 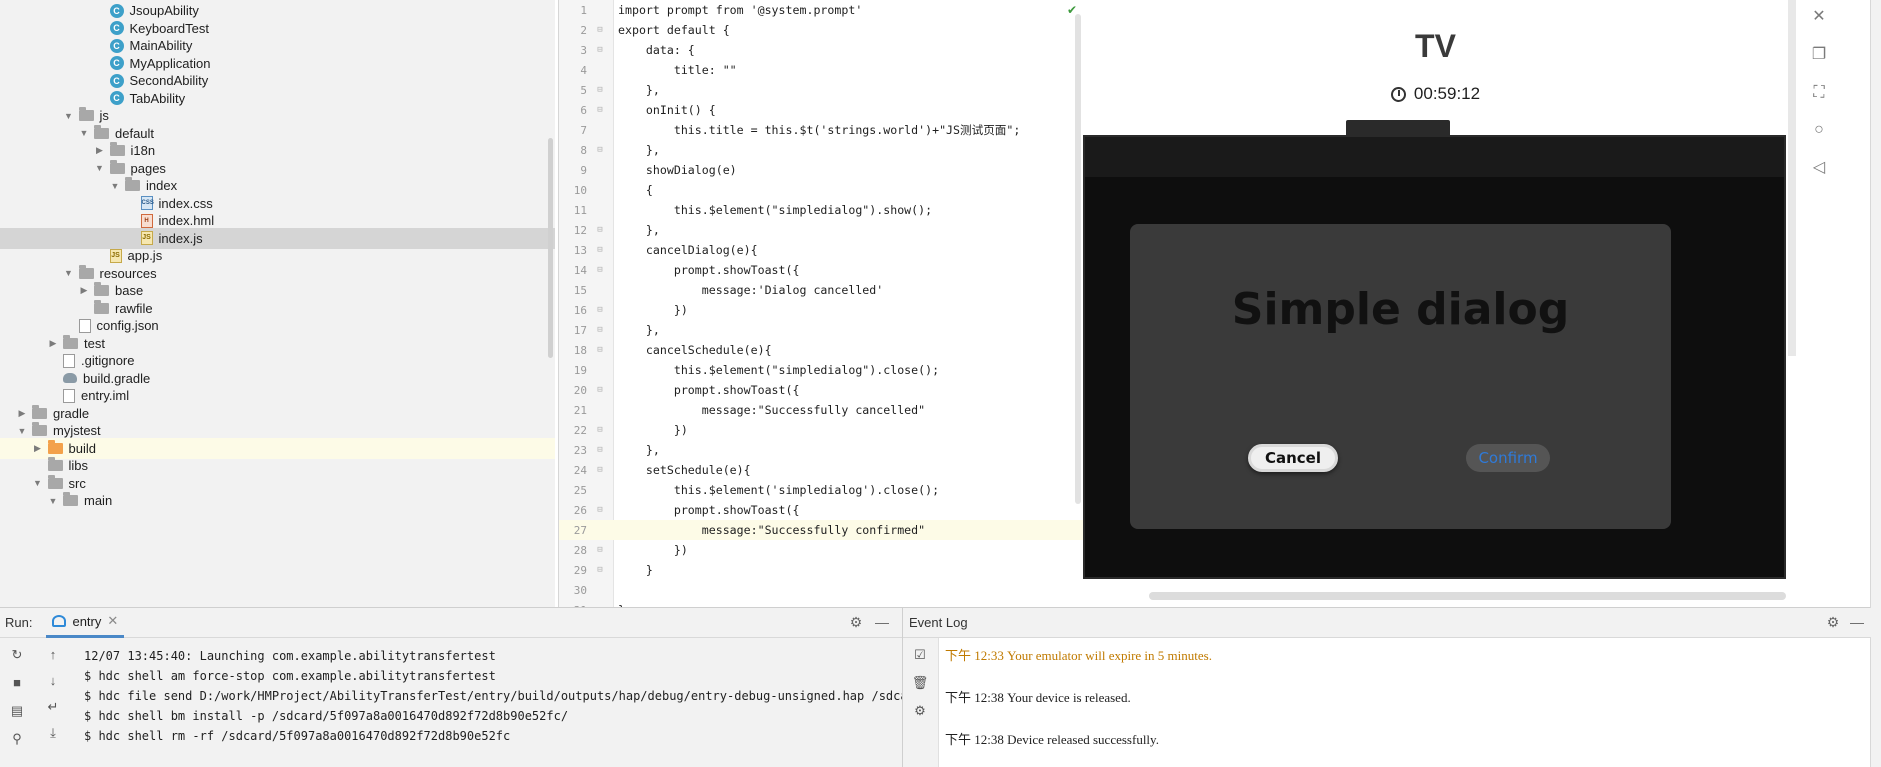 I want to click on restore-icon: ❐, so click(x=1819, y=55).